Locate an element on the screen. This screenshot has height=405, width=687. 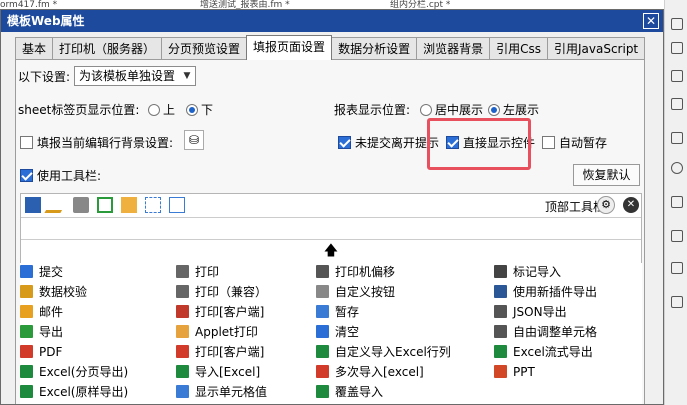
close-button: ✕ is located at coordinates (651, 21).